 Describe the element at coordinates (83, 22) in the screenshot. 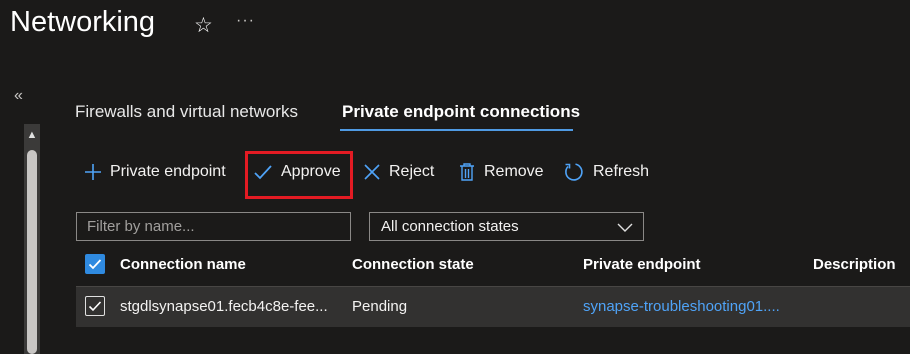

I see `page-title: Networking` at that location.